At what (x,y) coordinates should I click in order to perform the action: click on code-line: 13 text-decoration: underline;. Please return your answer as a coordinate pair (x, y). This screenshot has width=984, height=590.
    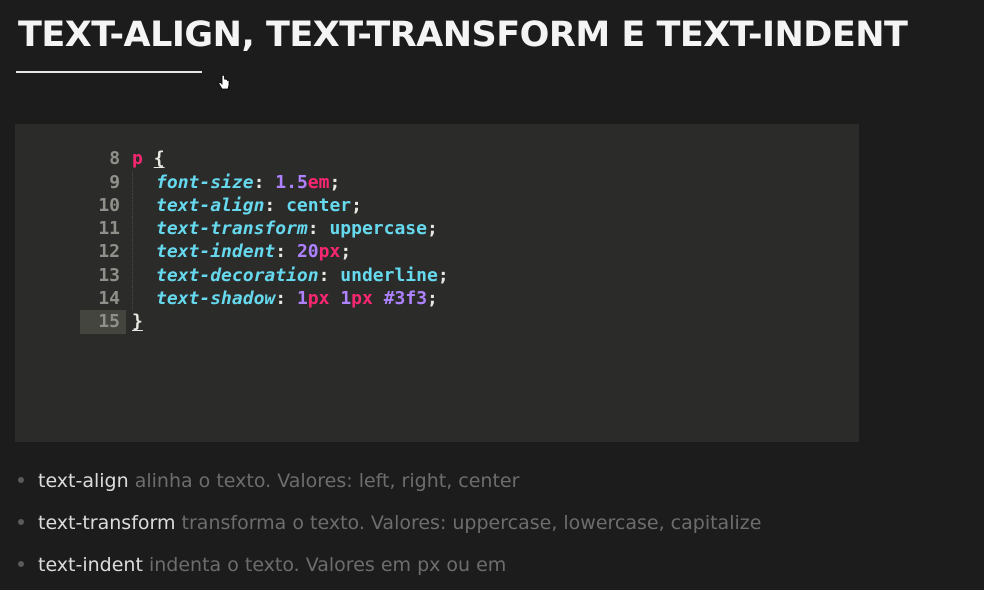
    Looking at the image, I should click on (437, 263).